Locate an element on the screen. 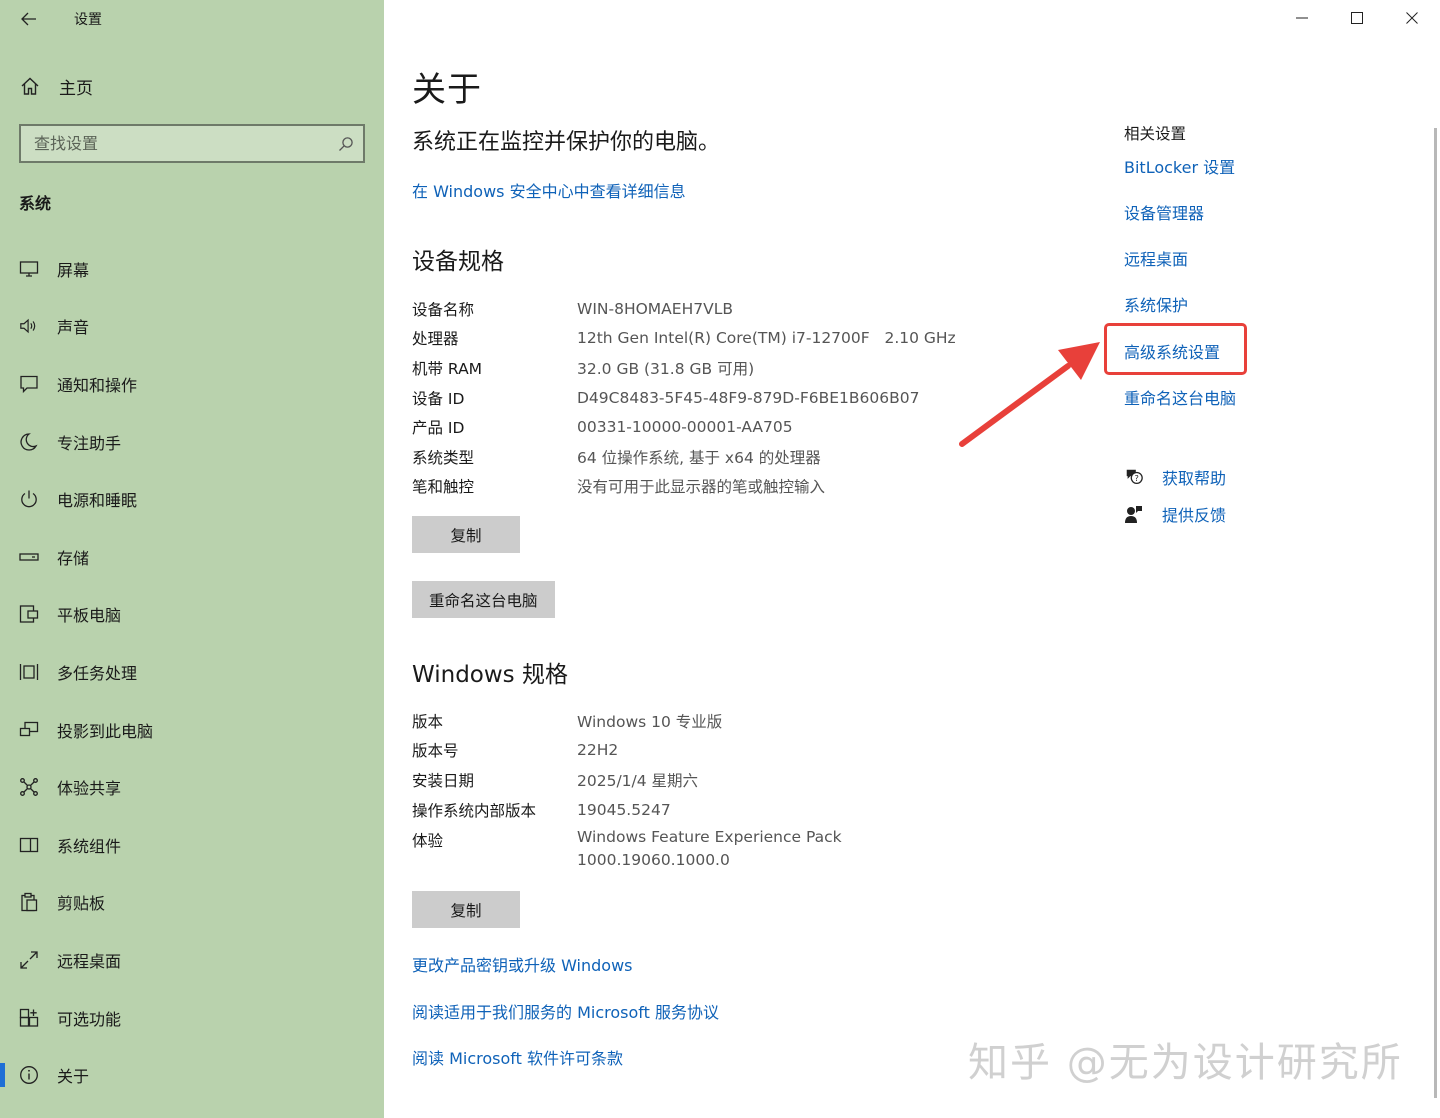  search-box is located at coordinates (192, 143).